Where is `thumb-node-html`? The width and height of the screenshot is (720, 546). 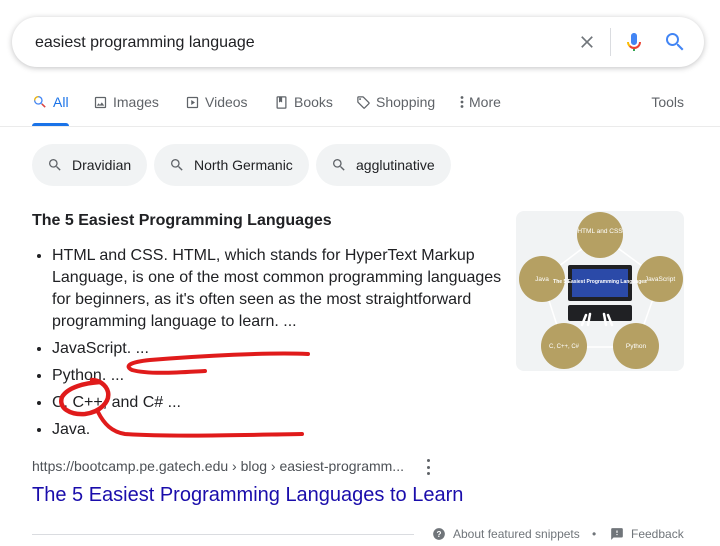 thumb-node-html is located at coordinates (600, 235).